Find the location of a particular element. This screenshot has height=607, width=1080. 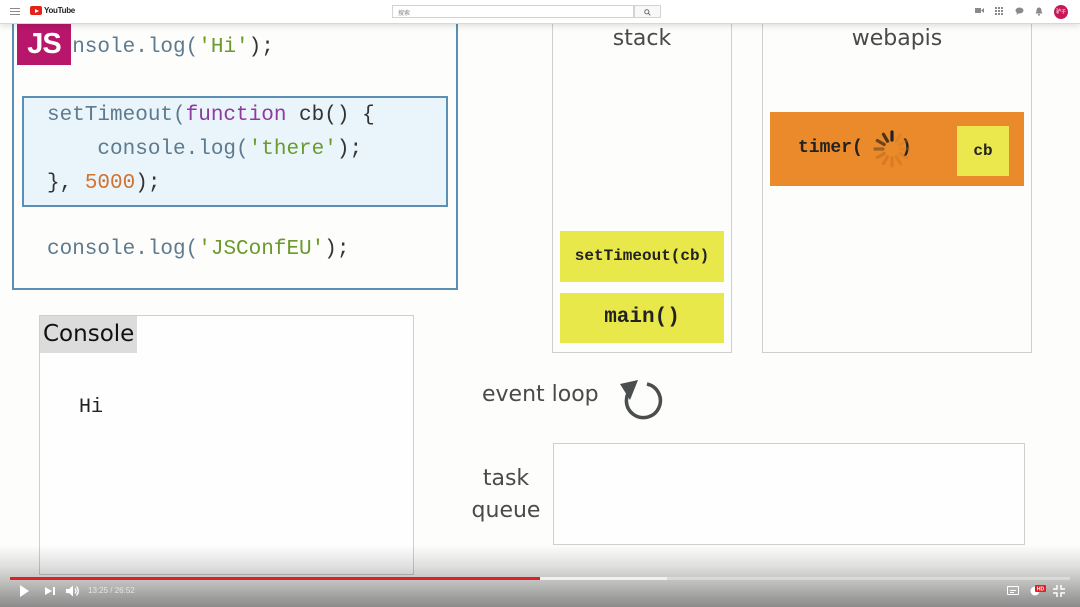

play-button is located at coordinates (24, 591).